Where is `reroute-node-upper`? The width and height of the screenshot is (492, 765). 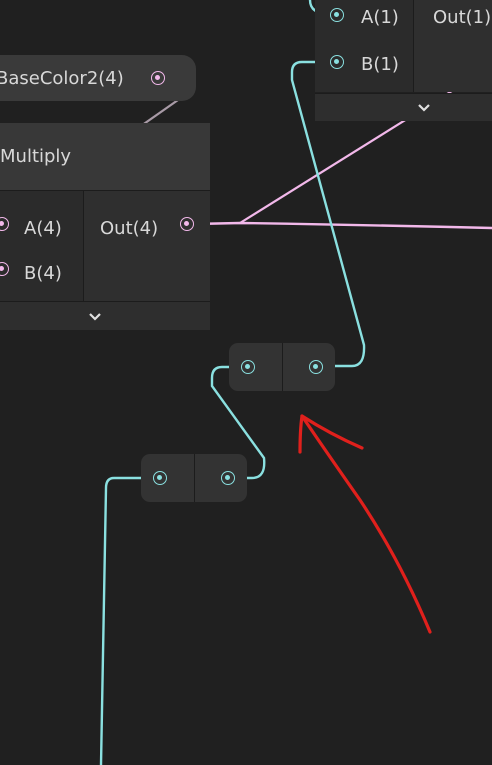 reroute-node-upper is located at coordinates (282, 367).